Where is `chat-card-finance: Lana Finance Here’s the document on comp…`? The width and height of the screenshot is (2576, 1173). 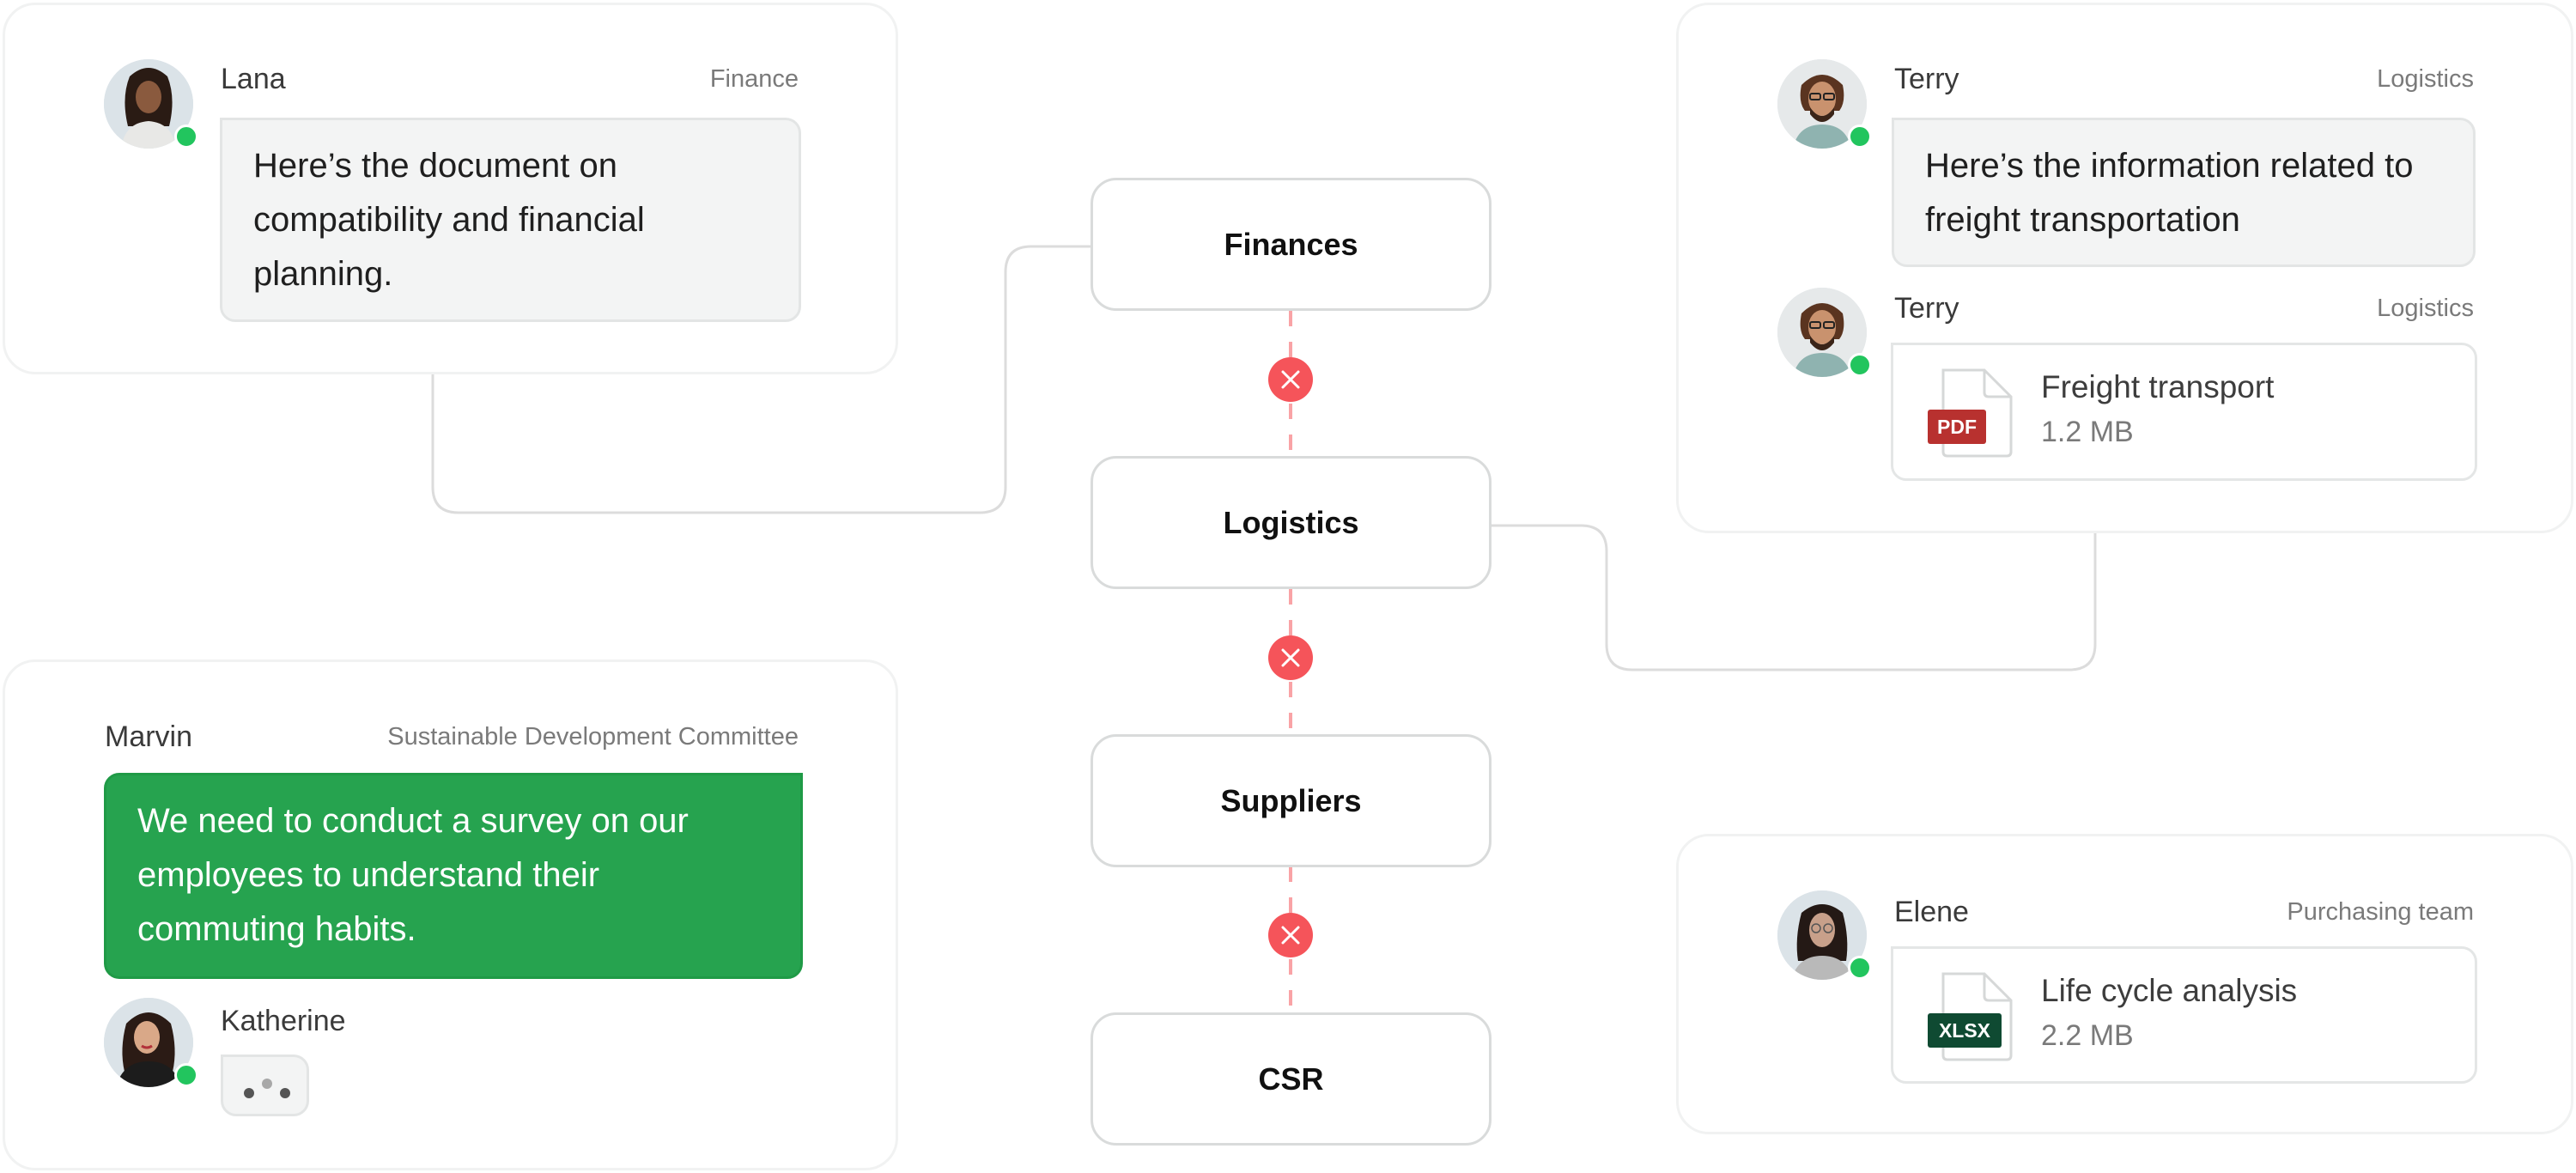
chat-card-finance: Lana Finance Here’s the document on comp… is located at coordinates (450, 188).